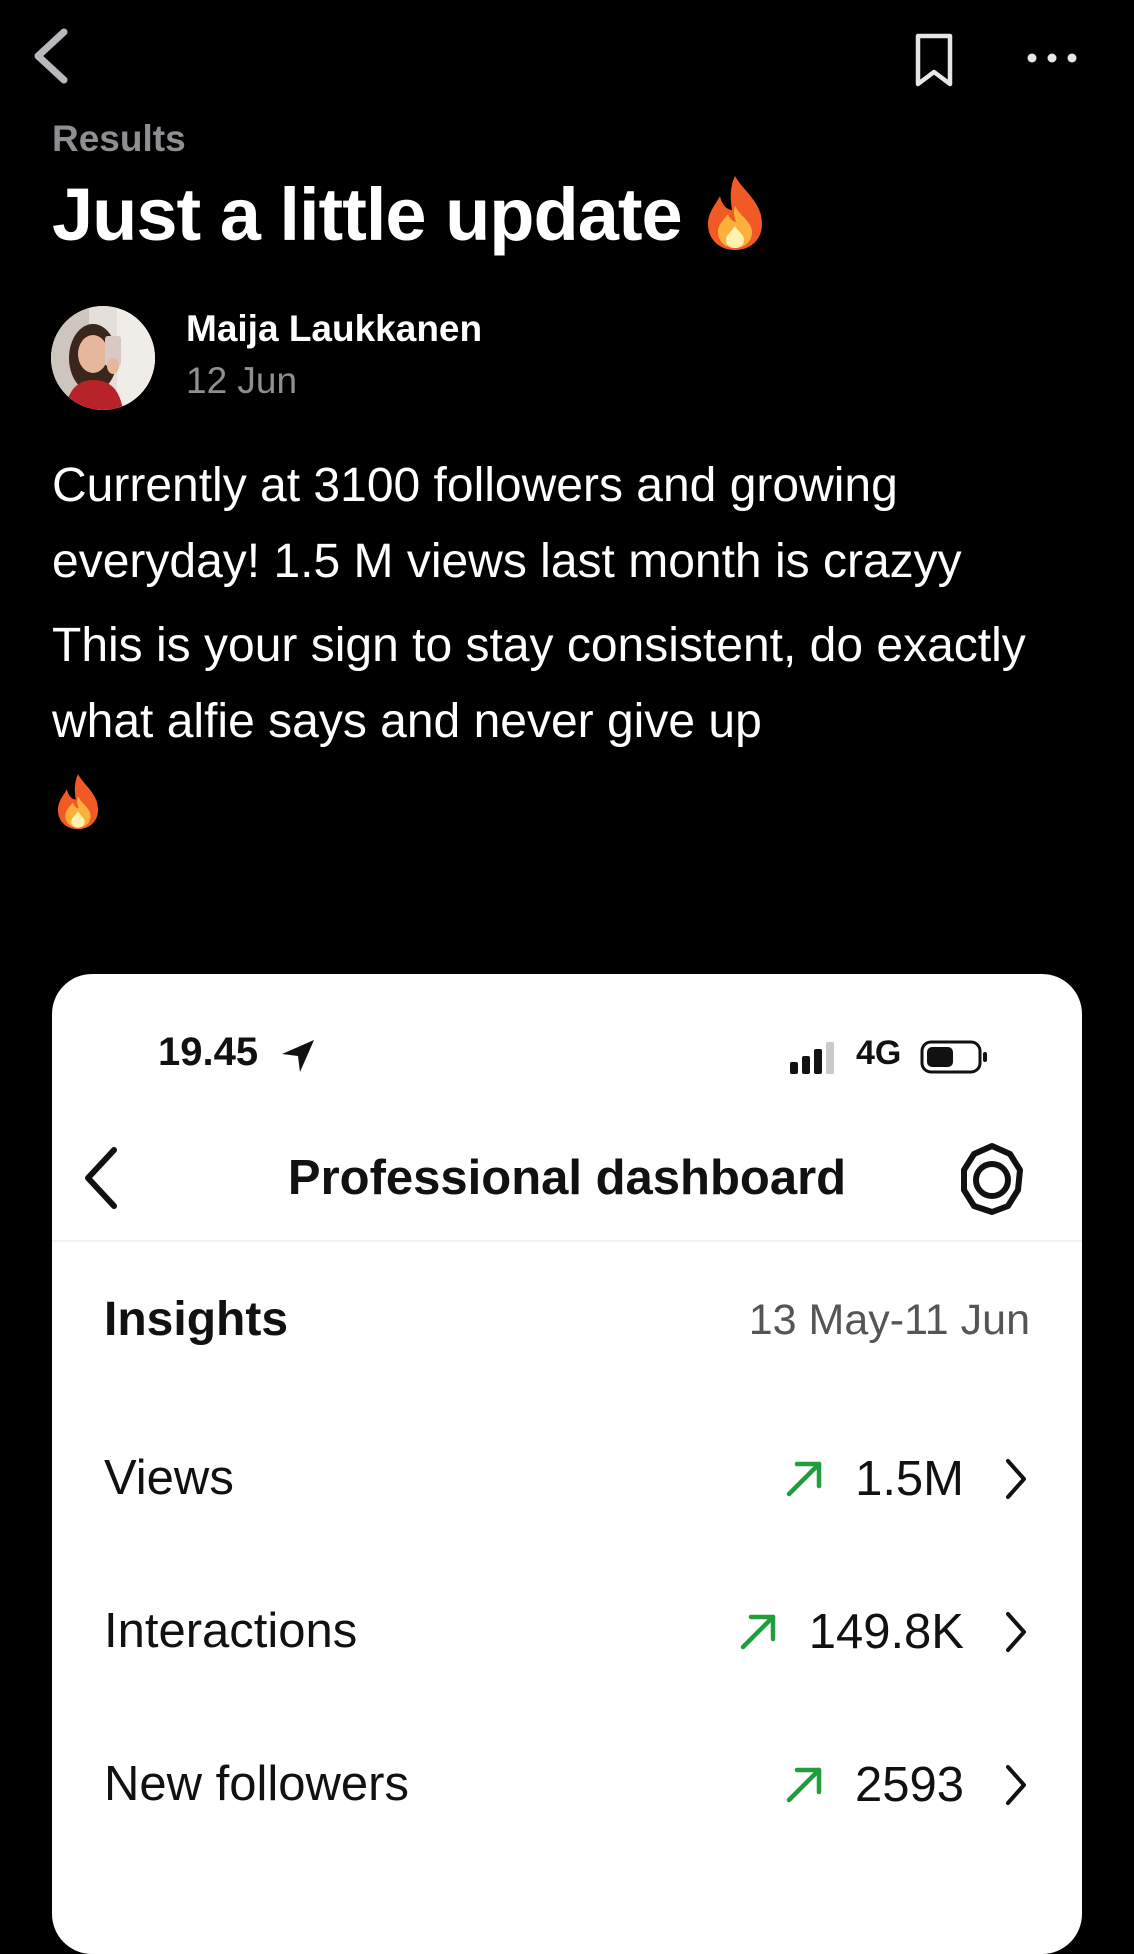 The height and width of the screenshot is (1954, 1134). What do you see at coordinates (567, 1060) in the screenshot?
I see `screenshot-status-bar: 19.45 4G` at bounding box center [567, 1060].